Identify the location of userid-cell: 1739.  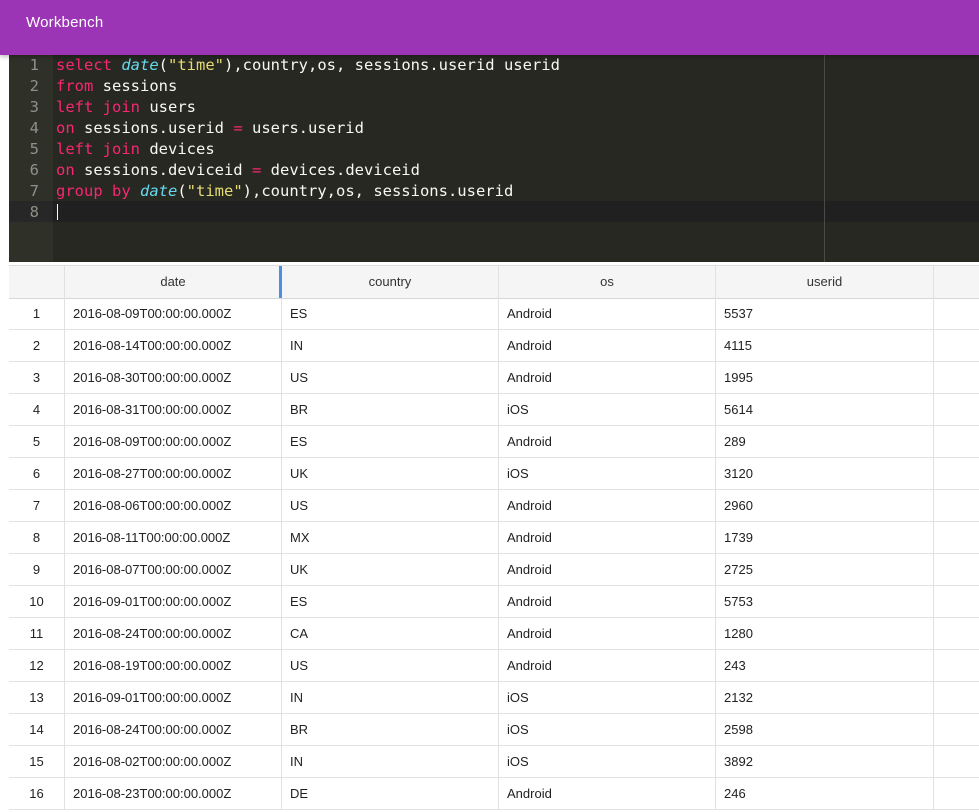
(825, 538).